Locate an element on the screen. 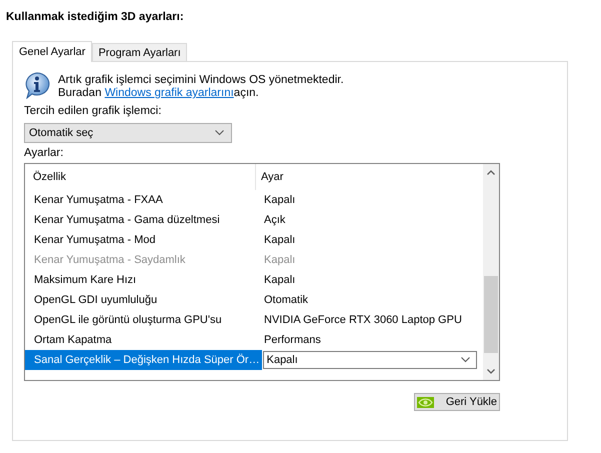 This screenshot has height=453, width=601. setting-name: Ortam Kapatma is located at coordinates (146, 340).